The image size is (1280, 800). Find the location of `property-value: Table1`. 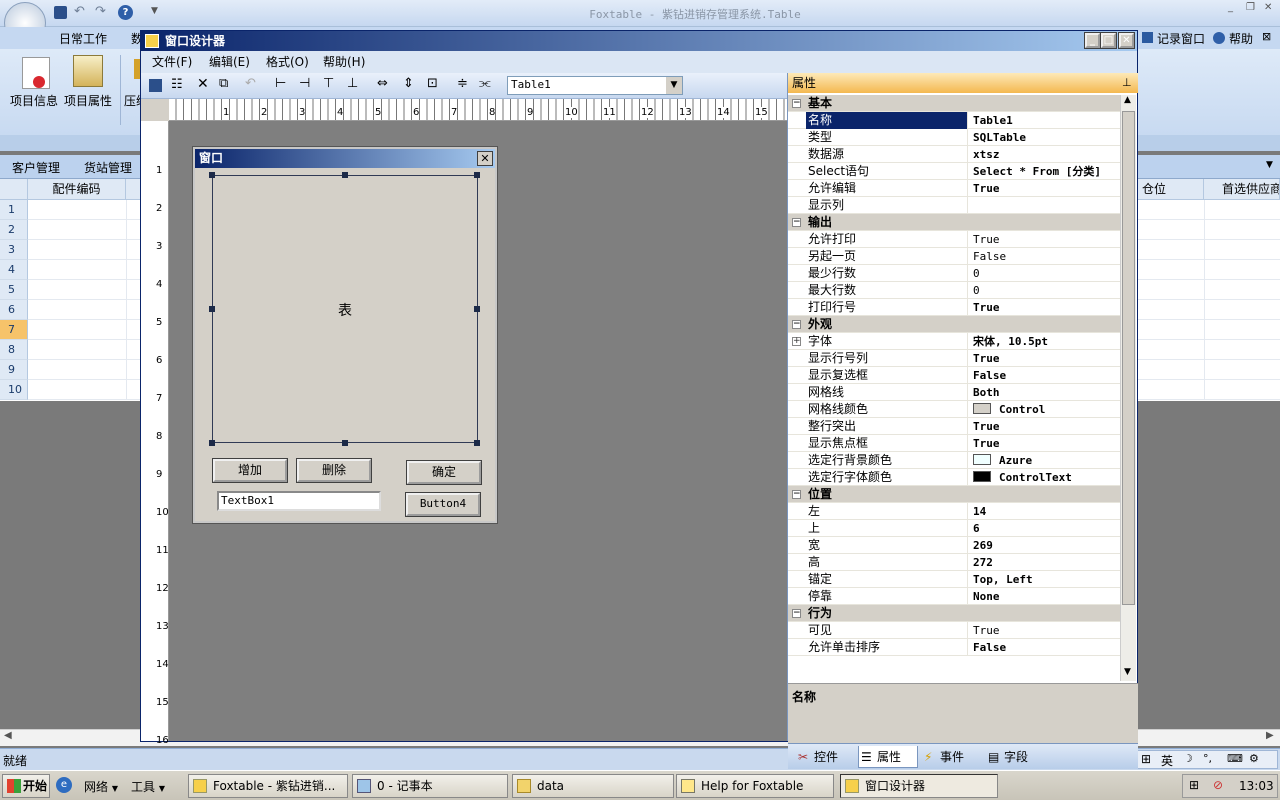

property-value: Table1 is located at coordinates (1045, 120).